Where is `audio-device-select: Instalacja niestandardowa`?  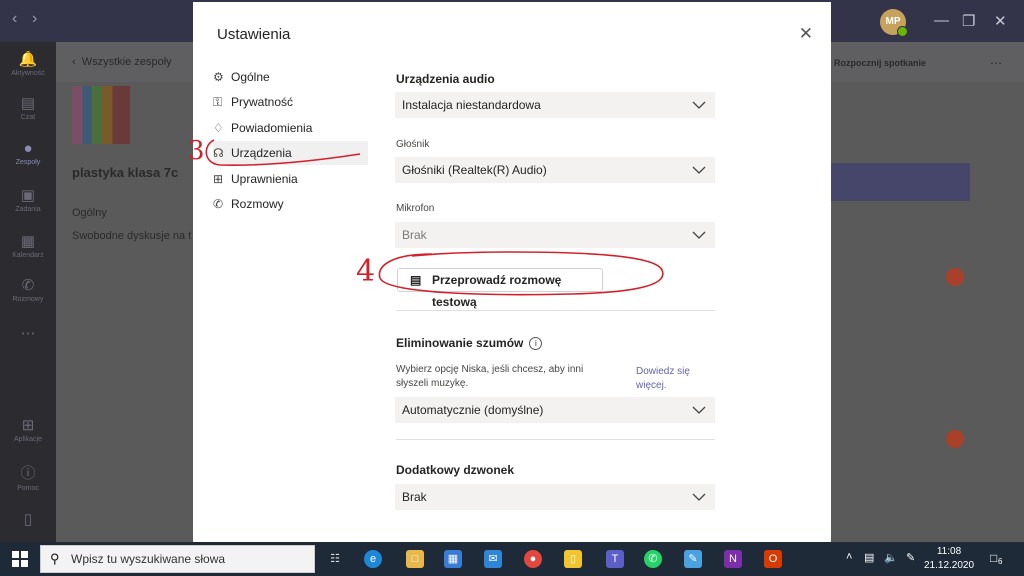 audio-device-select: Instalacja niestandardowa is located at coordinates (555, 105).